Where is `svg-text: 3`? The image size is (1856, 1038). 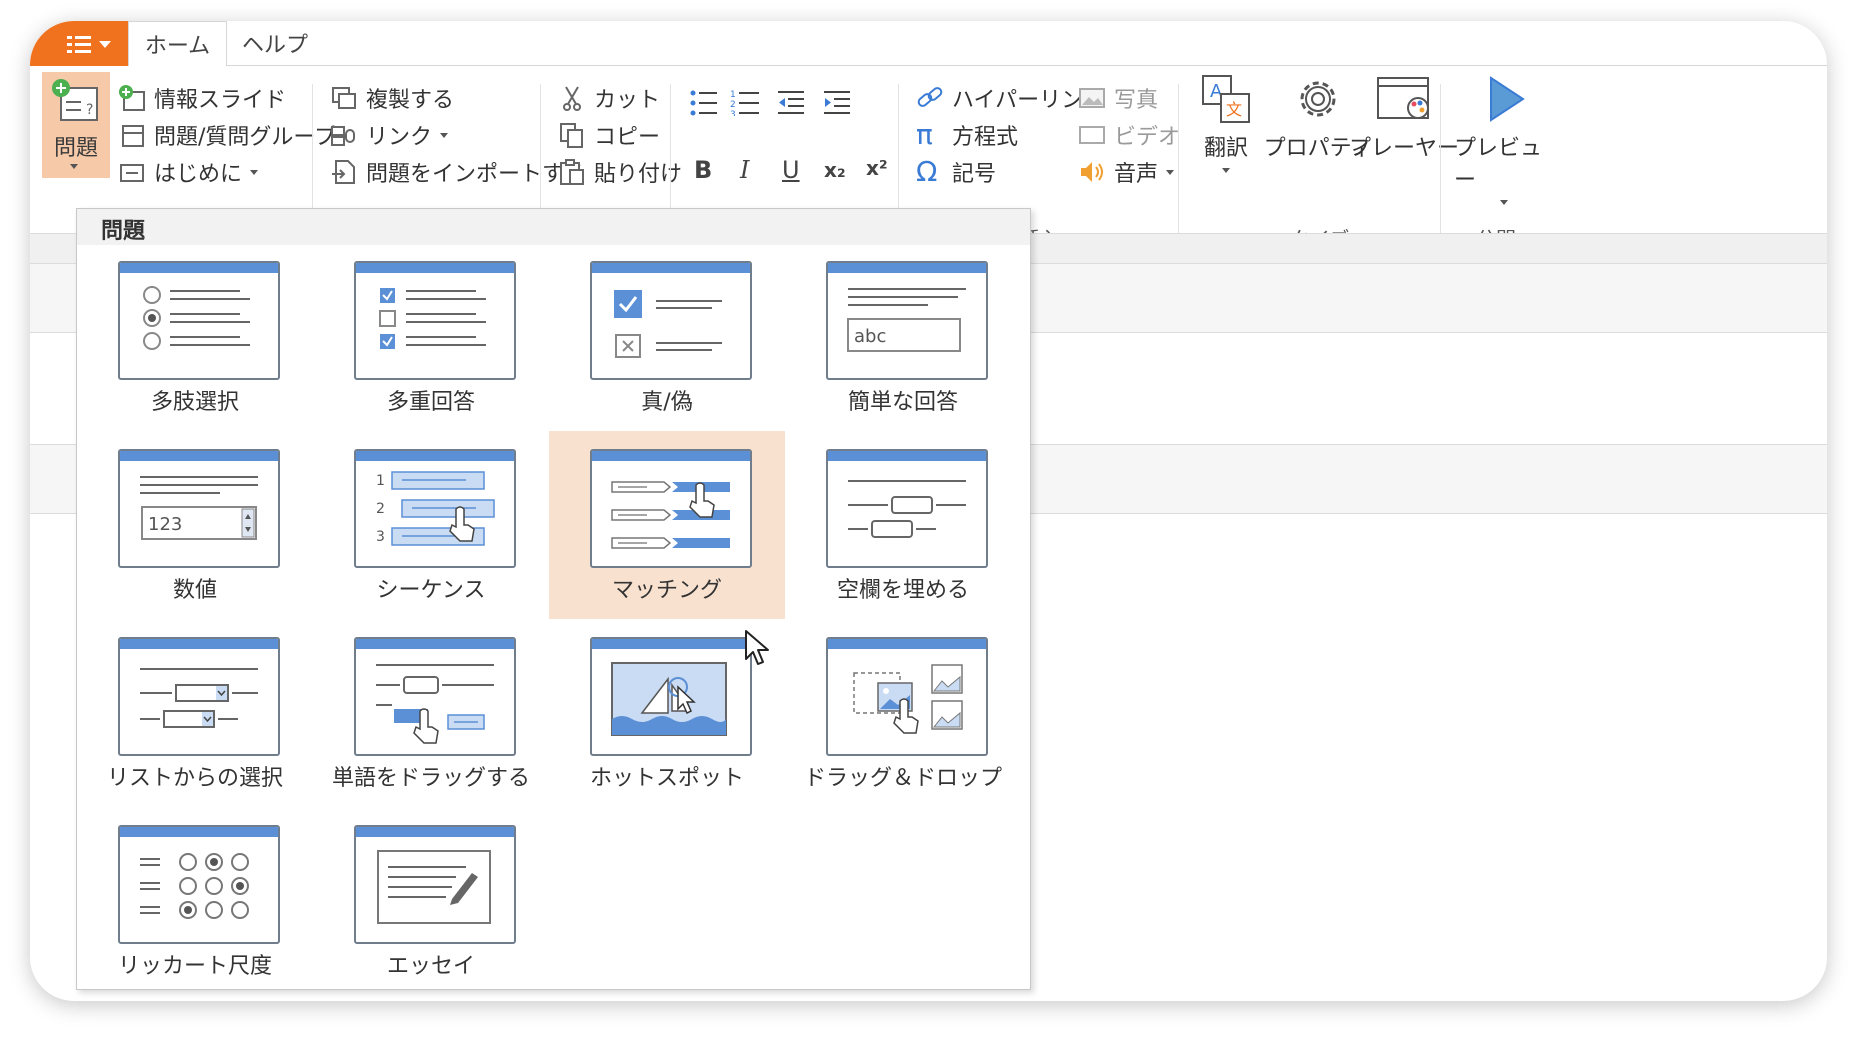
svg-text: 3 is located at coordinates (733, 113).